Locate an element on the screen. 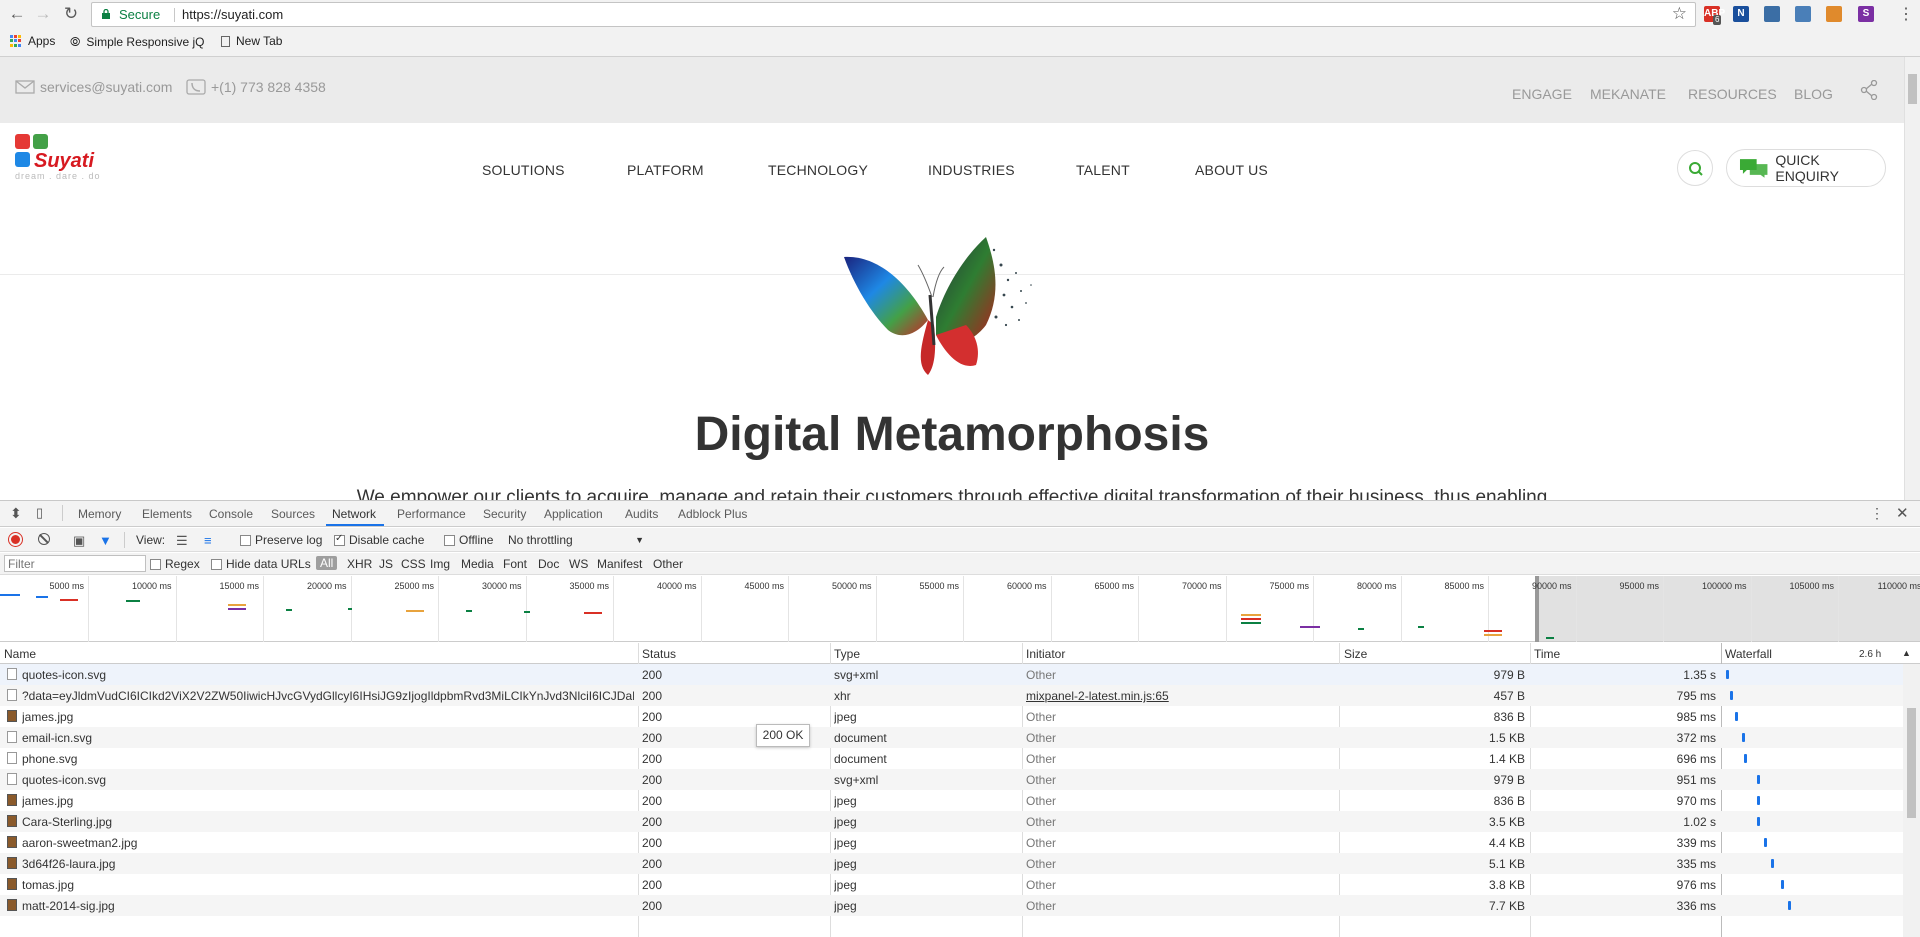  tab-audits: Audits is located at coordinates (641, 514).